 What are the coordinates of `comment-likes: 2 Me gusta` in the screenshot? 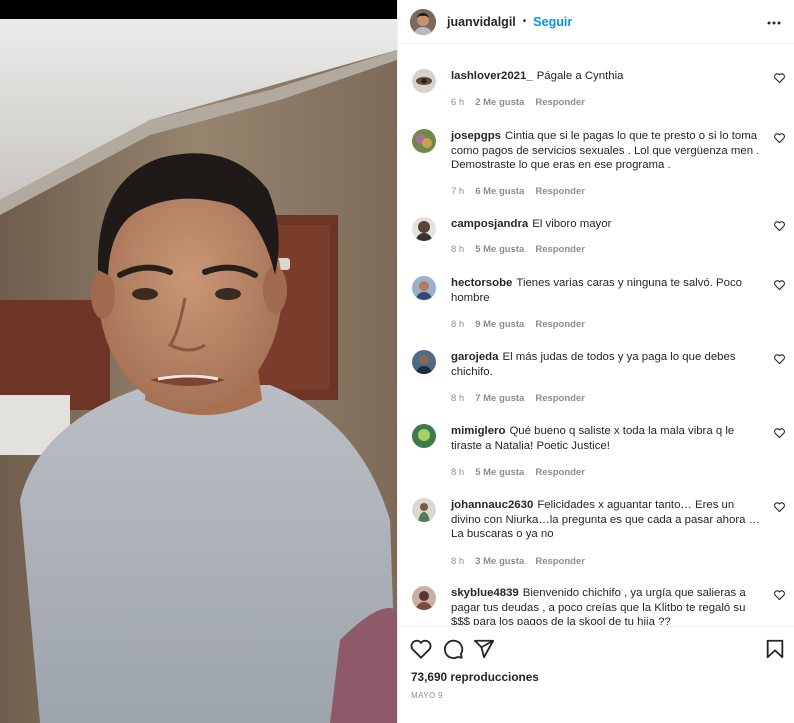 It's located at (499, 102).